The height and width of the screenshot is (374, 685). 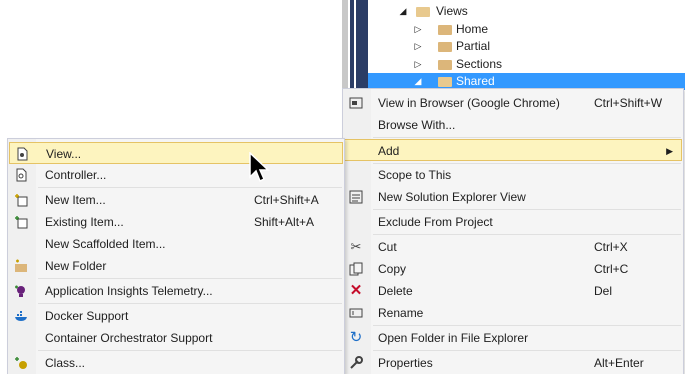 What do you see at coordinates (259, 167) in the screenshot?
I see `mouse-cursor-icon` at bounding box center [259, 167].